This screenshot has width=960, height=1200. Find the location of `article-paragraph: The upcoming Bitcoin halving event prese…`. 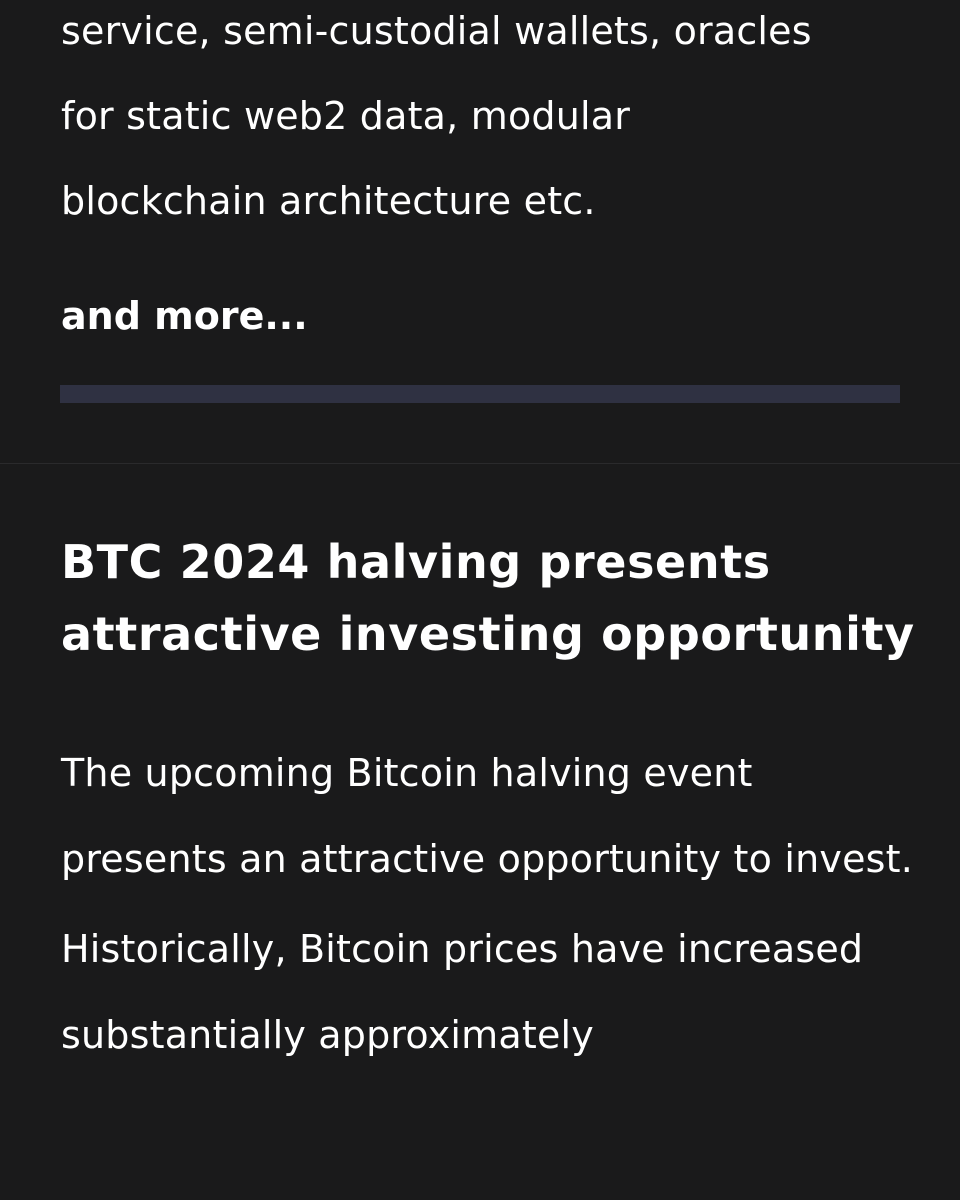

article-paragraph: The upcoming Bitcoin halving event prese… is located at coordinates (487, 816).